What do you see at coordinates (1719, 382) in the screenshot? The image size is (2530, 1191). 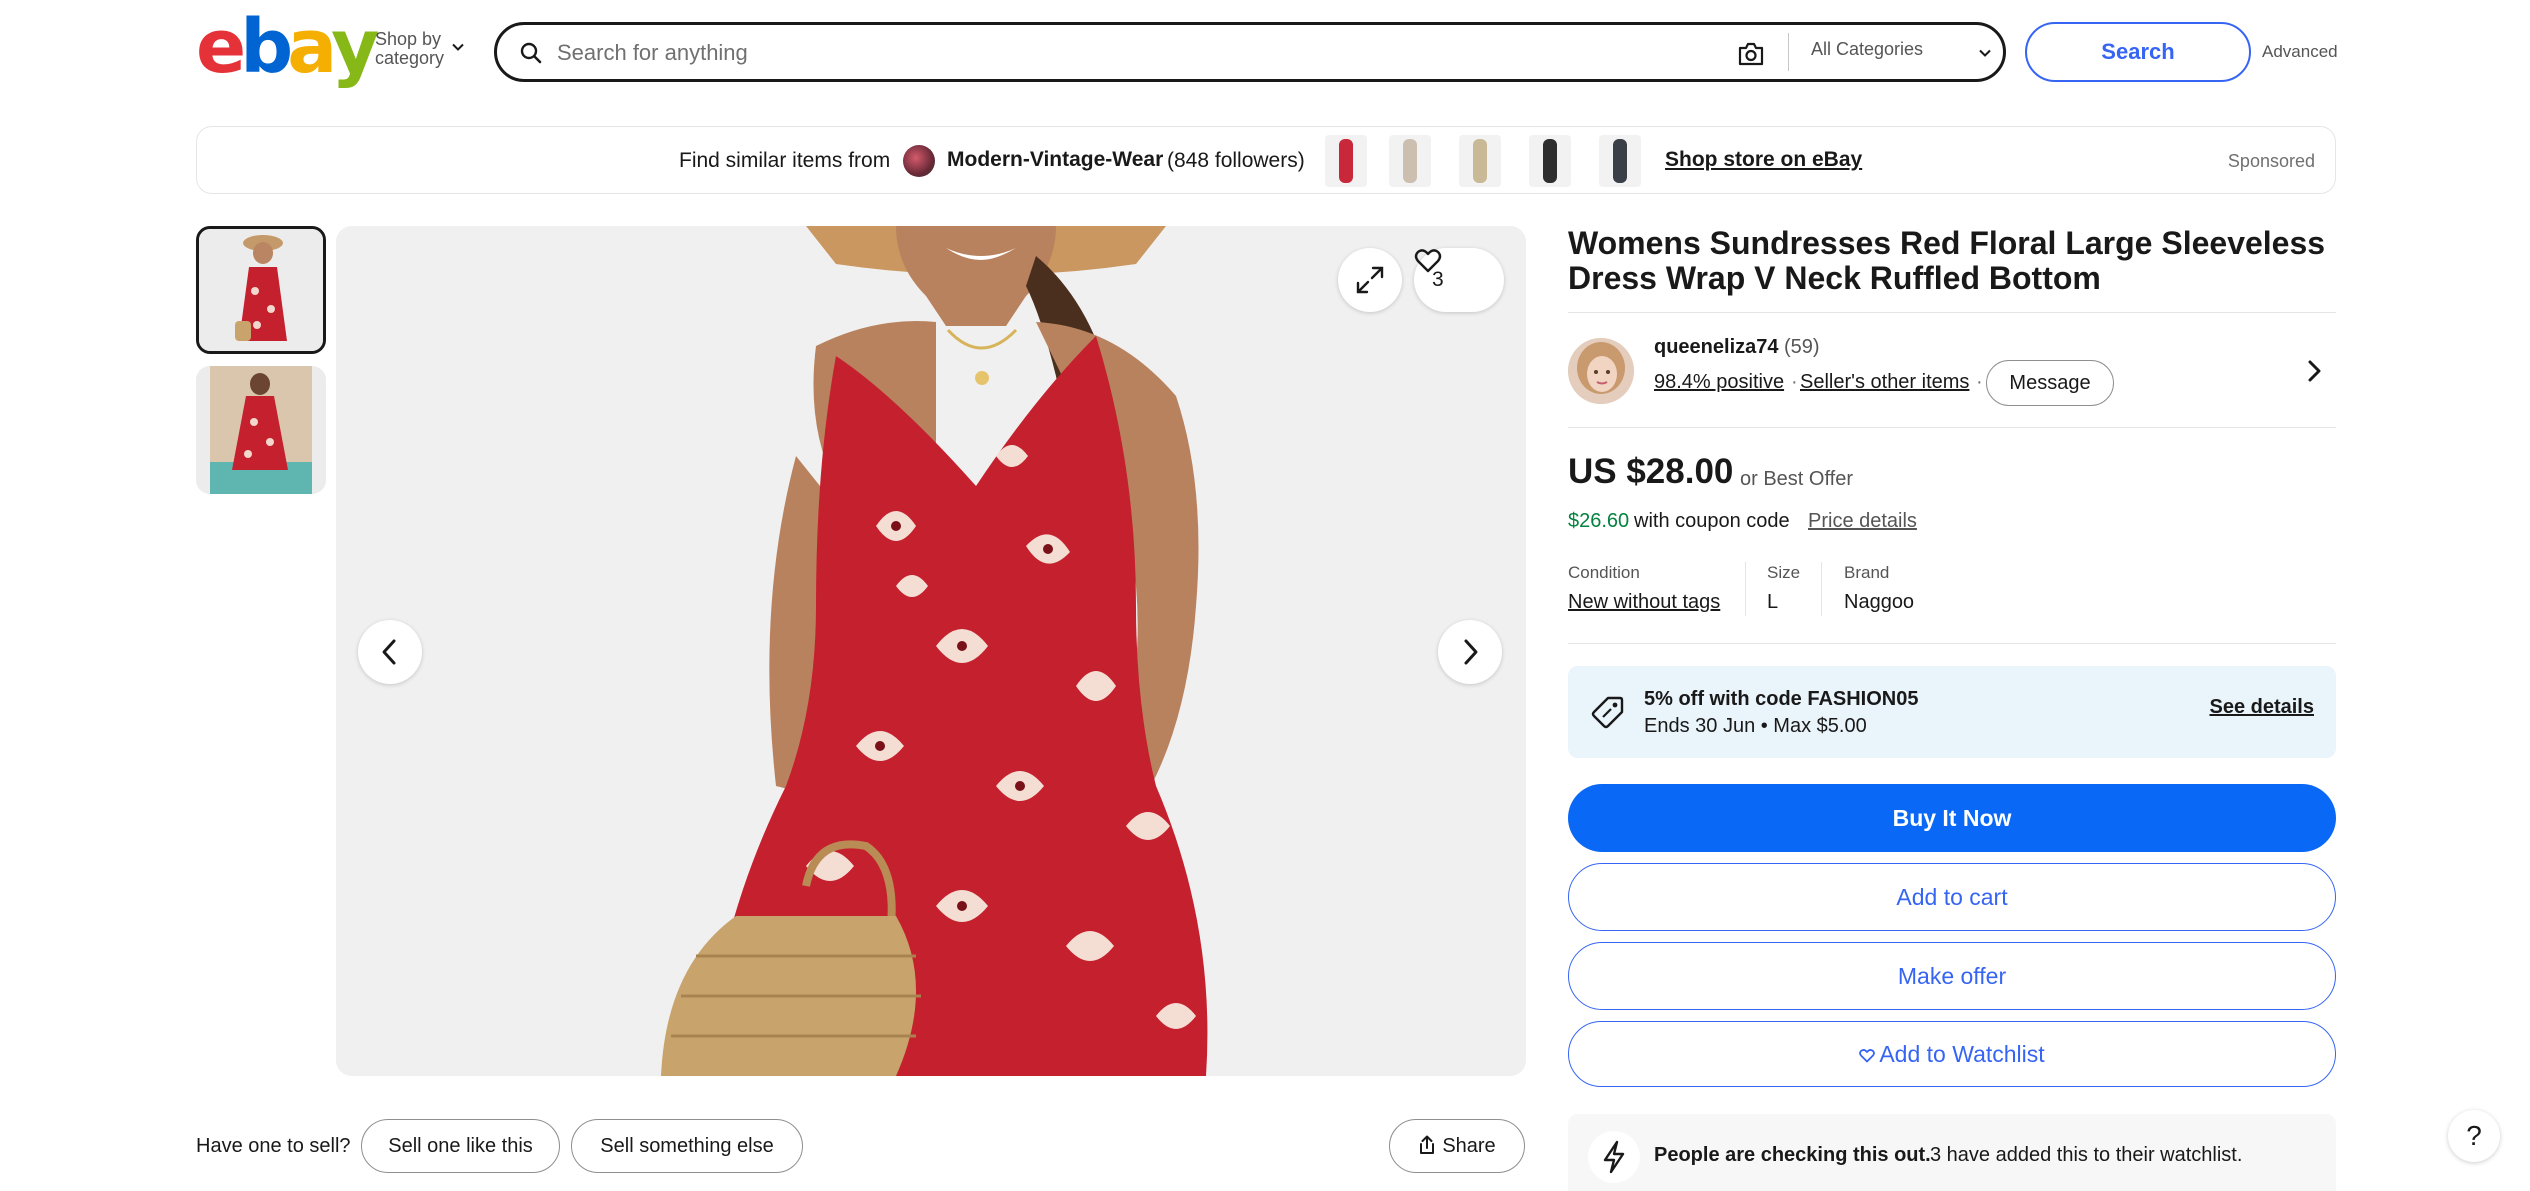 I see `seller-positive-feedback: 98.4% positive` at bounding box center [1719, 382].